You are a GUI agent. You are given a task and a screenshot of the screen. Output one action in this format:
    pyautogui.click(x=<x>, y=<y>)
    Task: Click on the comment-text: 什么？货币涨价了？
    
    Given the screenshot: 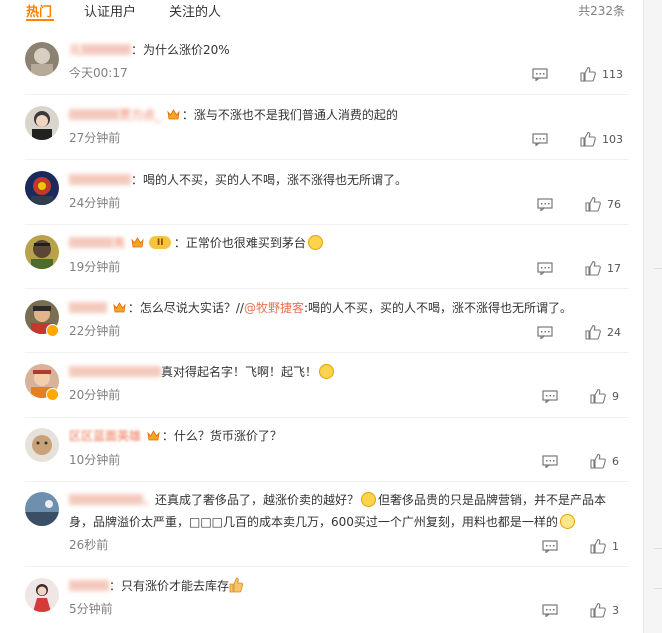 What is the action you would take?
    pyautogui.click(x=227, y=436)
    